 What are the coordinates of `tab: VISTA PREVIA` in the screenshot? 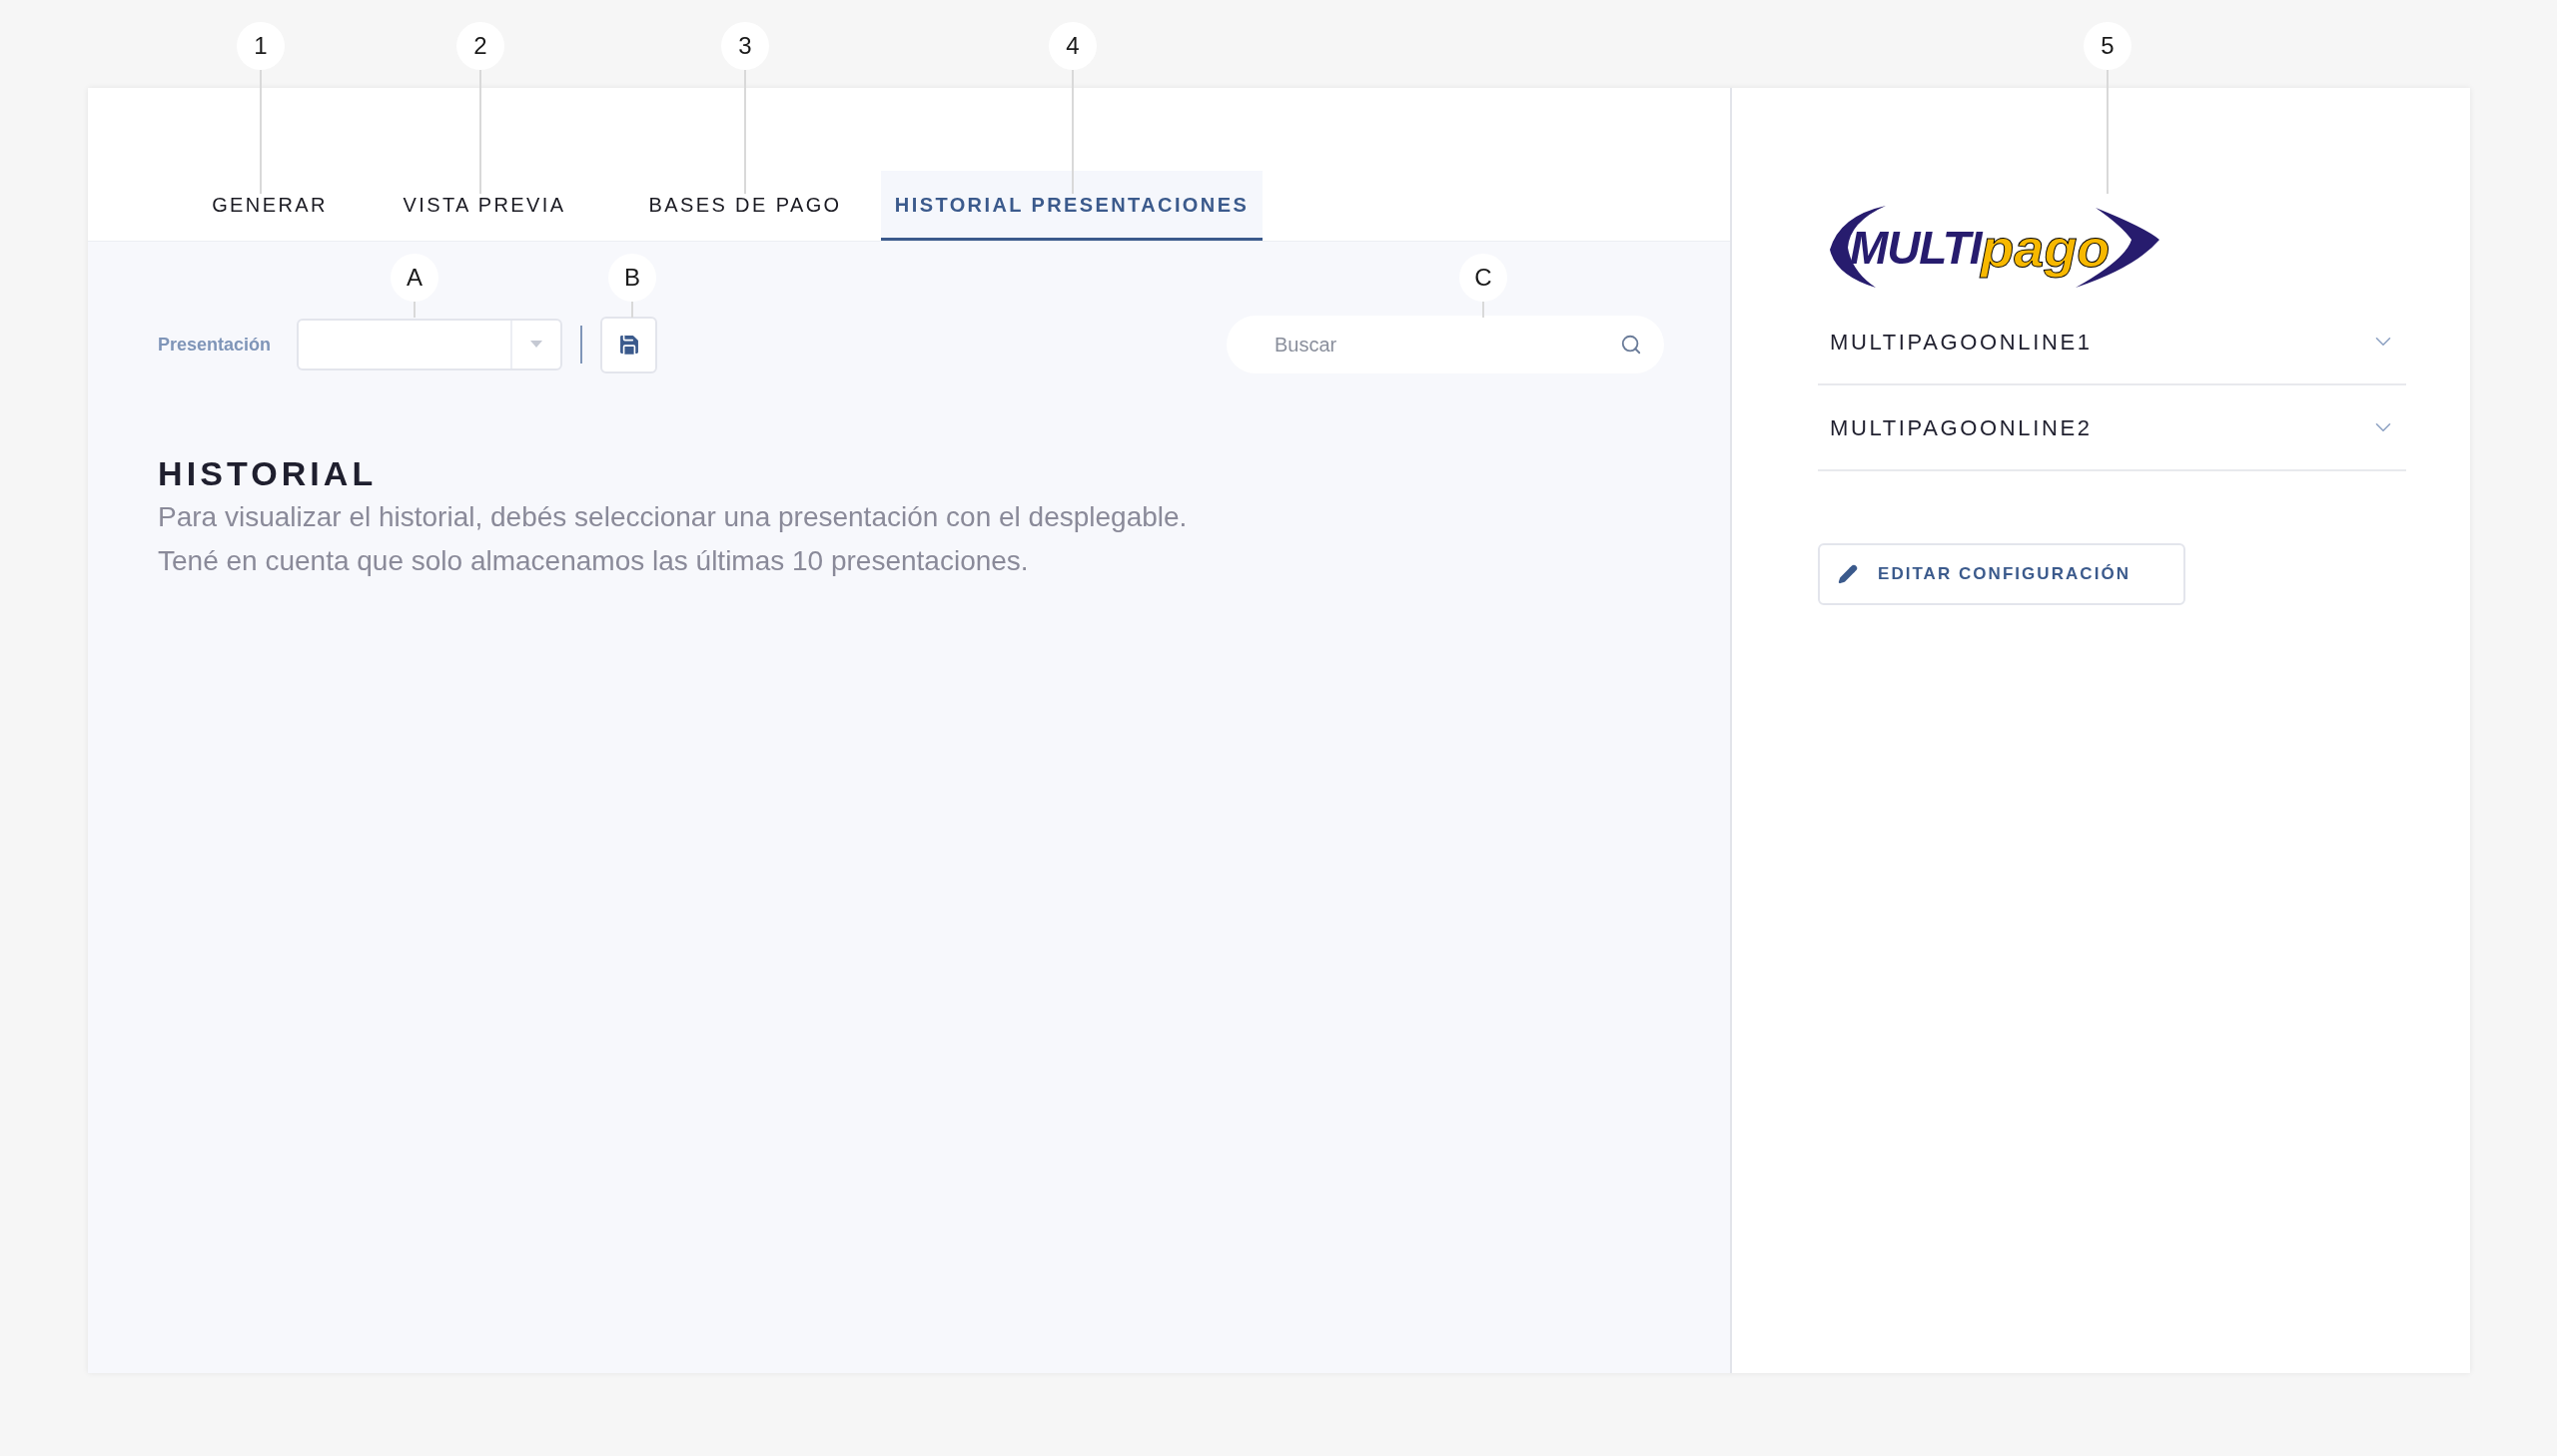 It's located at (484, 206).